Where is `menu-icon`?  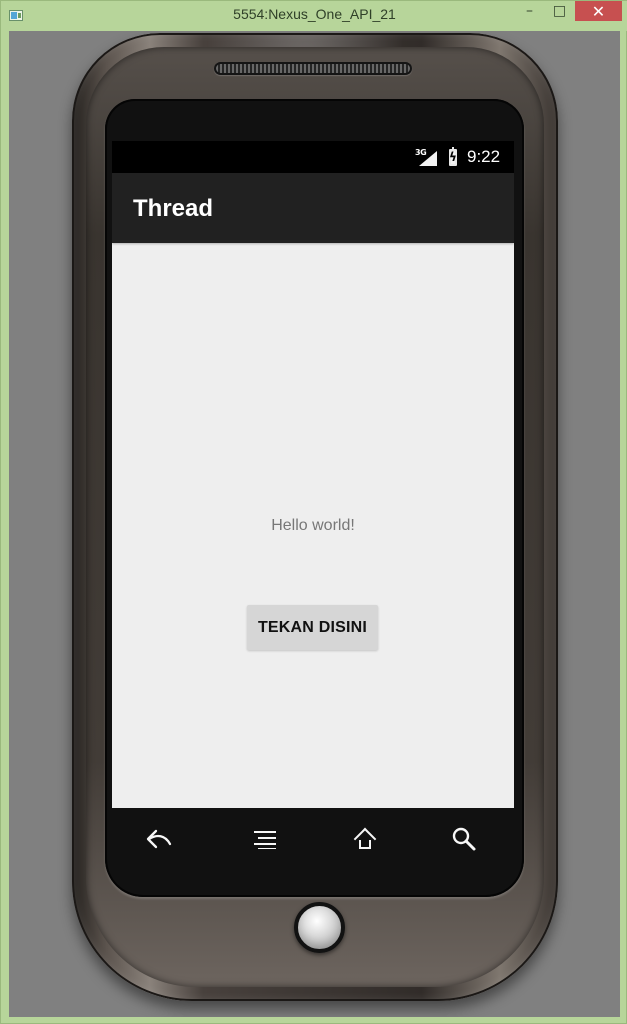
menu-icon is located at coordinates (265, 839).